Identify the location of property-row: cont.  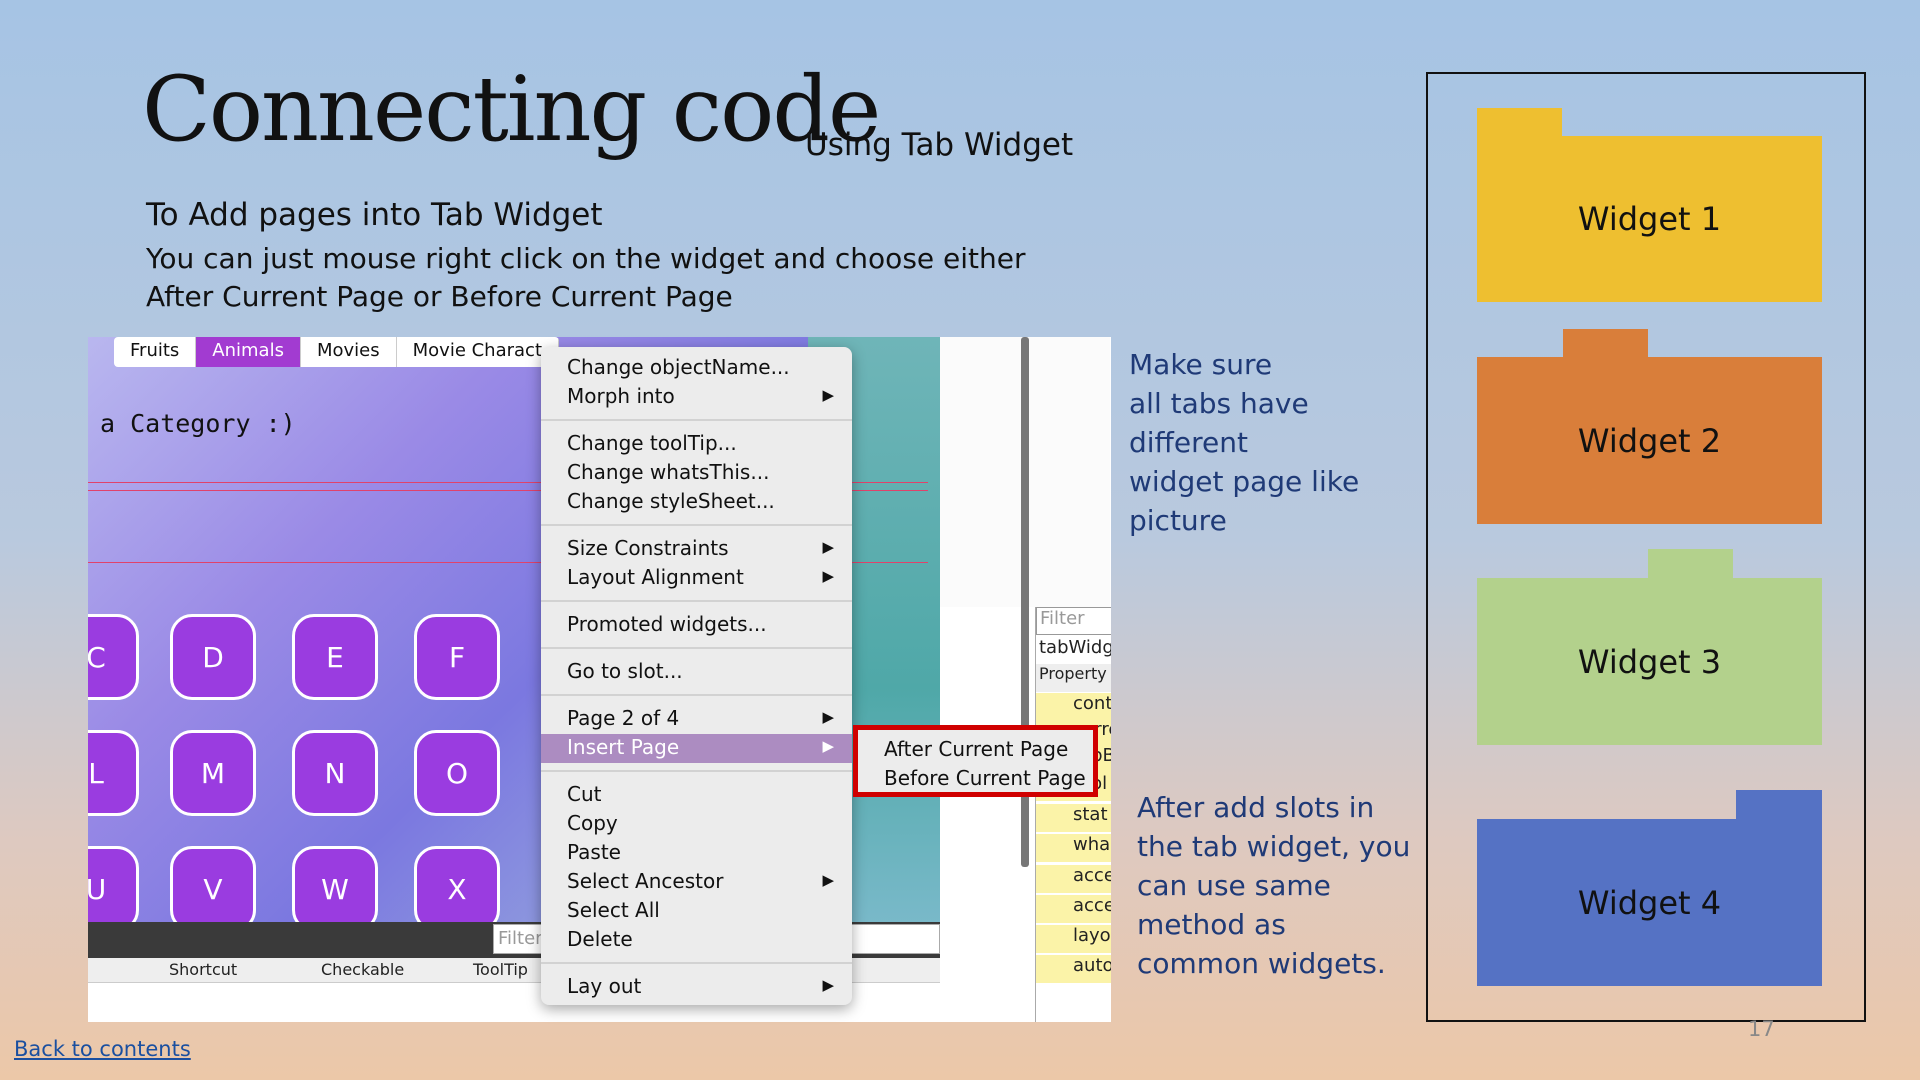
(1073, 707).